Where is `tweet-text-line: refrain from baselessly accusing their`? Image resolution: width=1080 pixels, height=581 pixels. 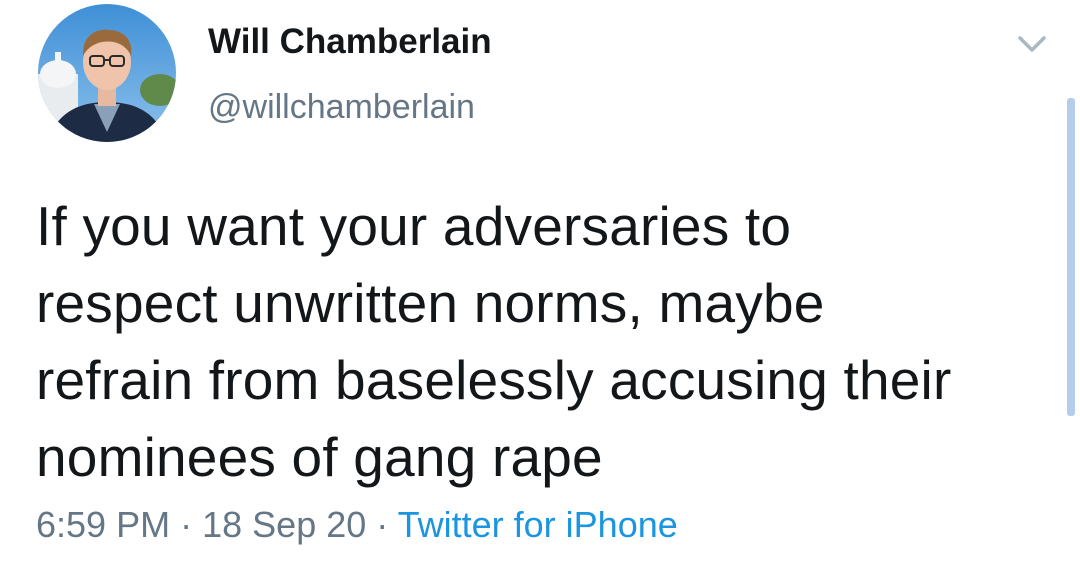 tweet-text-line: refrain from baselessly accusing their is located at coordinates (494, 380).